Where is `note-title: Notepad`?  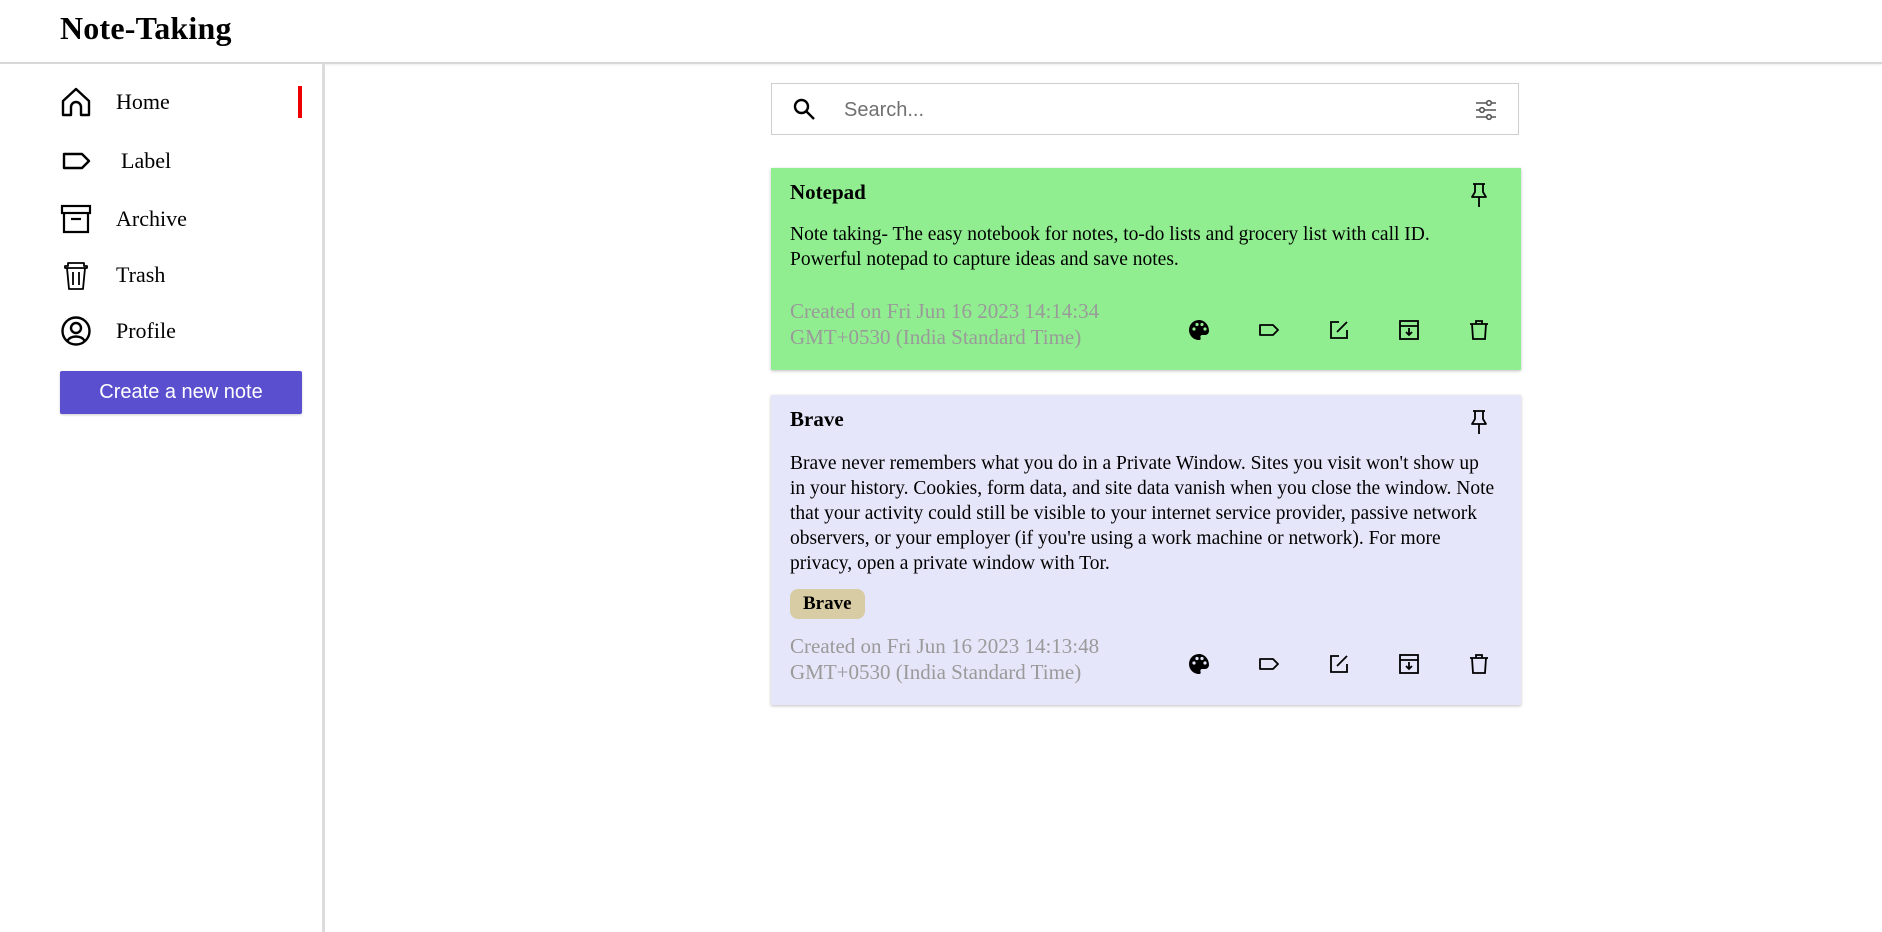 note-title: Notepad is located at coordinates (828, 192).